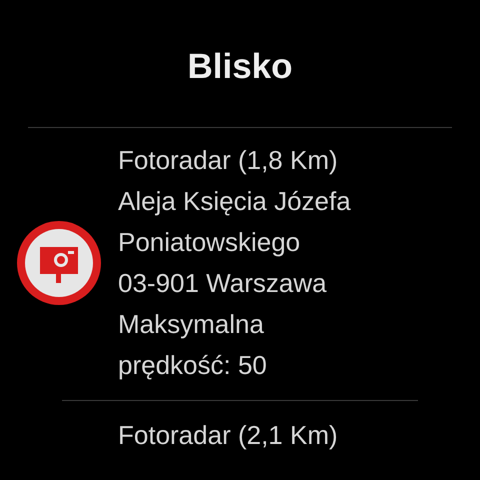 This screenshot has width=480, height=480. What do you see at coordinates (59, 263) in the screenshot?
I see `speed-camera-icon` at bounding box center [59, 263].